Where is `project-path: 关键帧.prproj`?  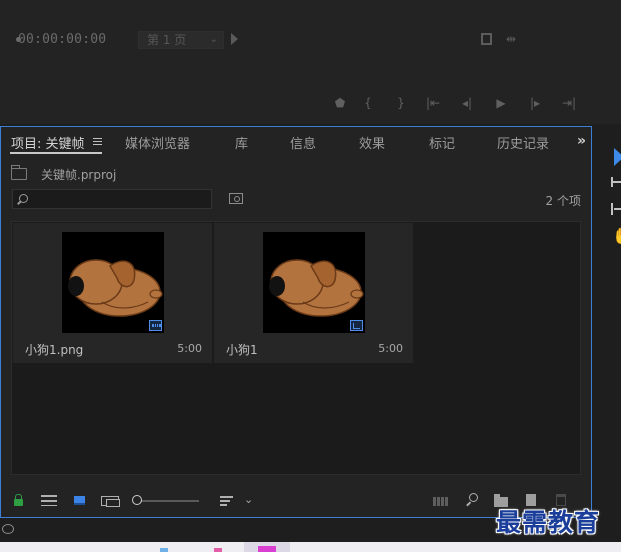
project-path: 关键帧.prproj is located at coordinates (63, 174).